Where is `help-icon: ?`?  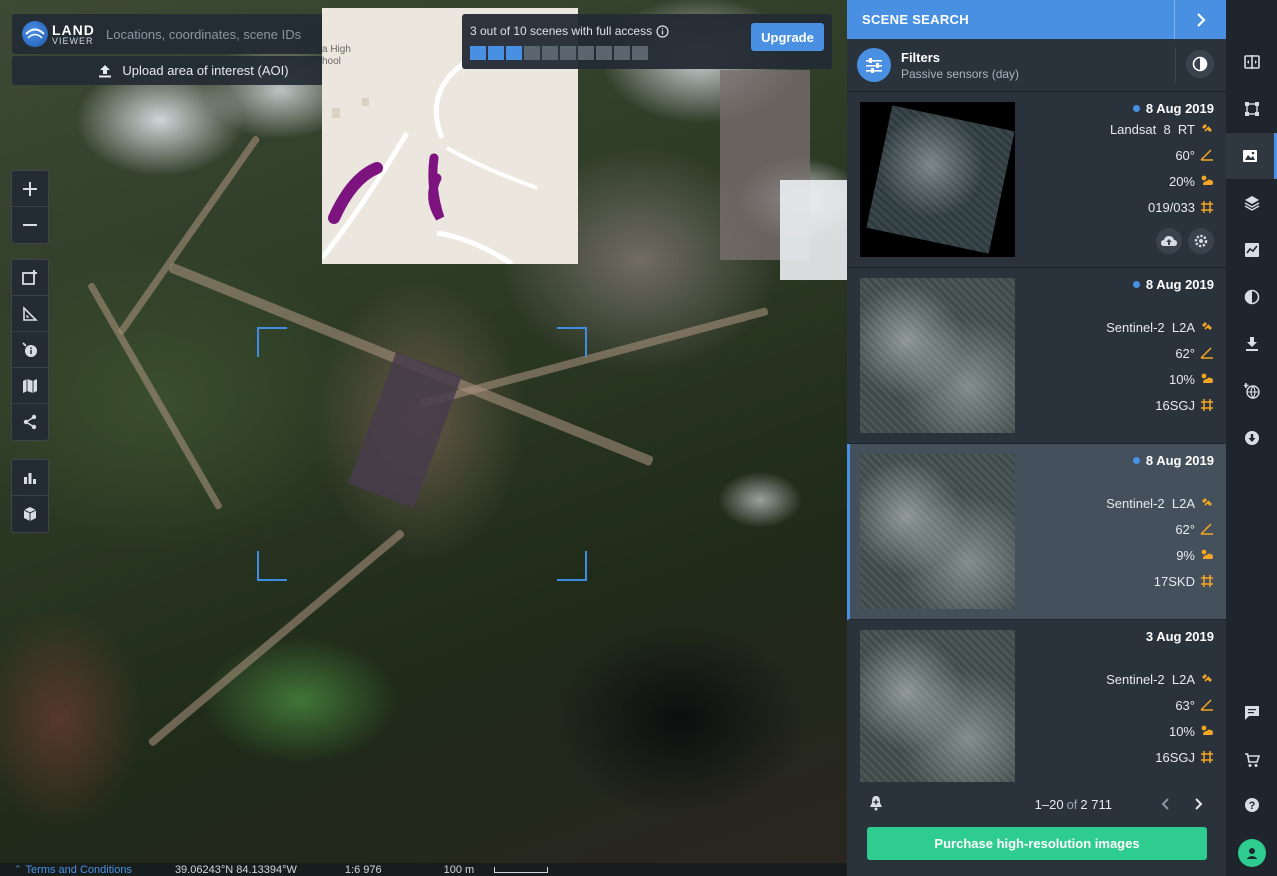 help-icon: ? is located at coordinates (1251, 805).